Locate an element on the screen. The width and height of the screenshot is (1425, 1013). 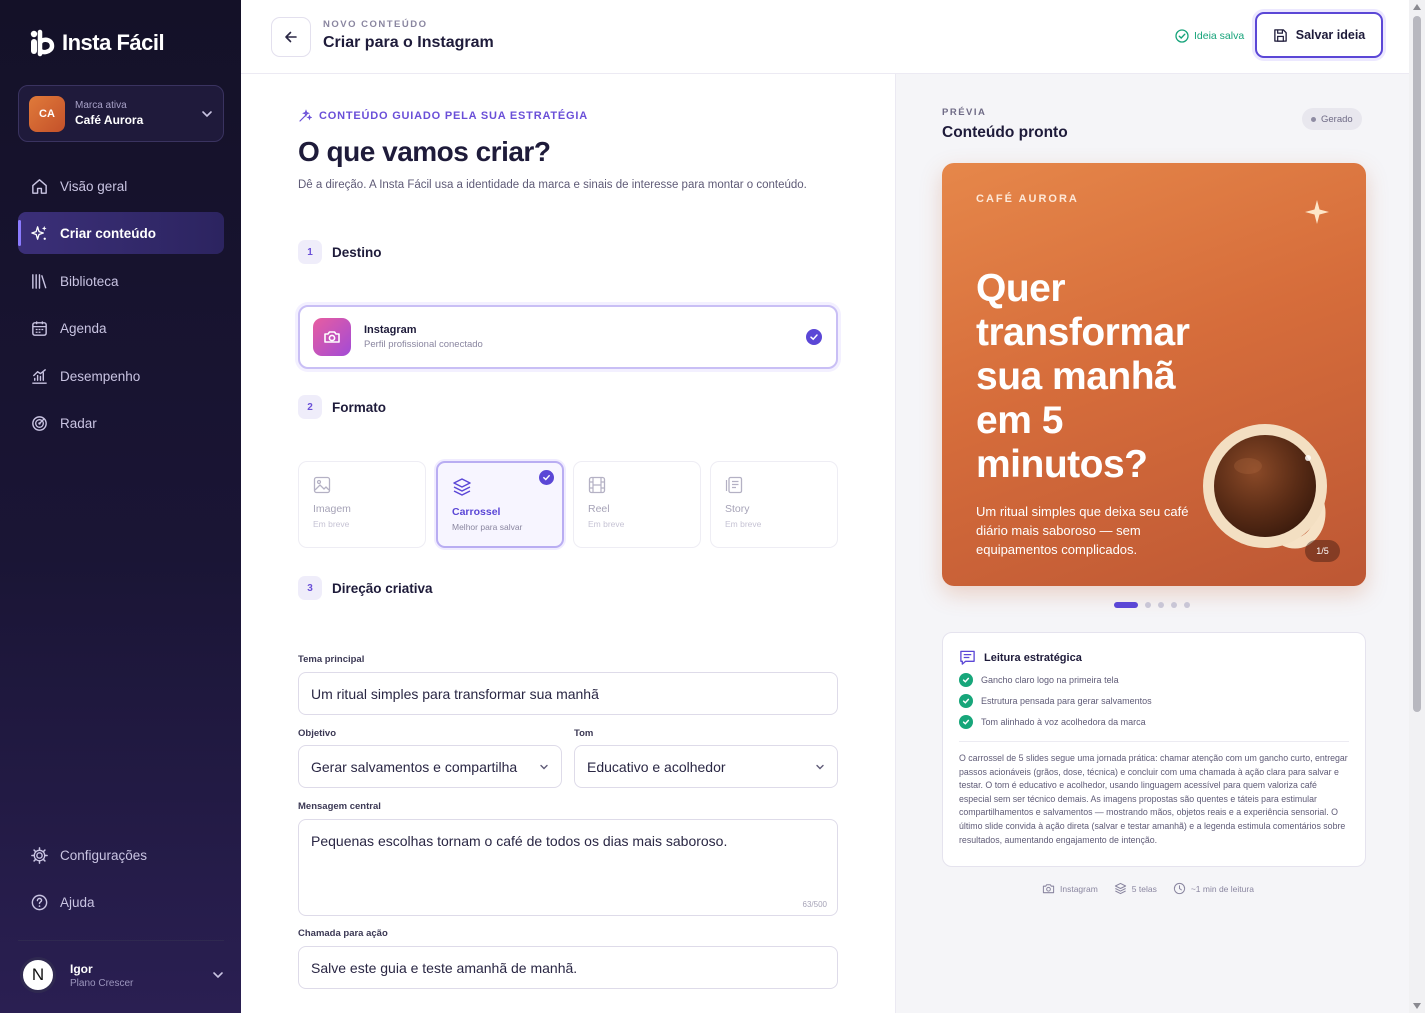
back-button is located at coordinates (291, 37).